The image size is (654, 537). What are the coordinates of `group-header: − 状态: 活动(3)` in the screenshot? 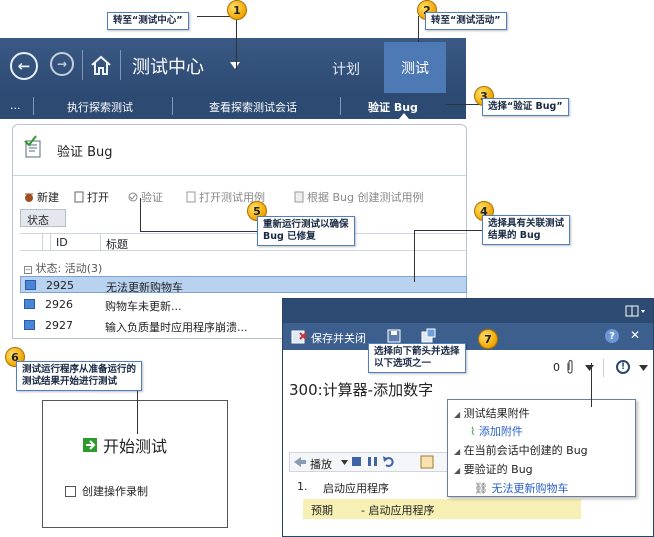 It's located at (63, 268).